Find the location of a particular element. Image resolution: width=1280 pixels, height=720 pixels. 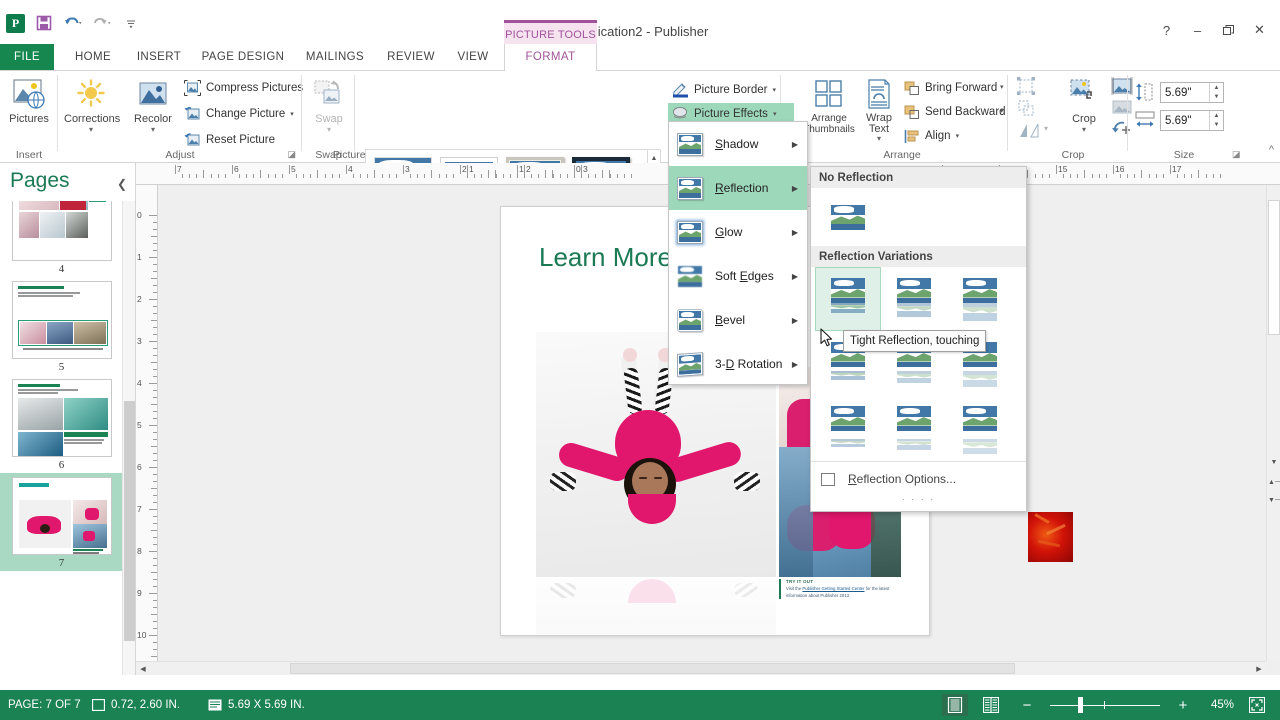

width-spin-down-icon: ▼ is located at coordinates (1216, 126).